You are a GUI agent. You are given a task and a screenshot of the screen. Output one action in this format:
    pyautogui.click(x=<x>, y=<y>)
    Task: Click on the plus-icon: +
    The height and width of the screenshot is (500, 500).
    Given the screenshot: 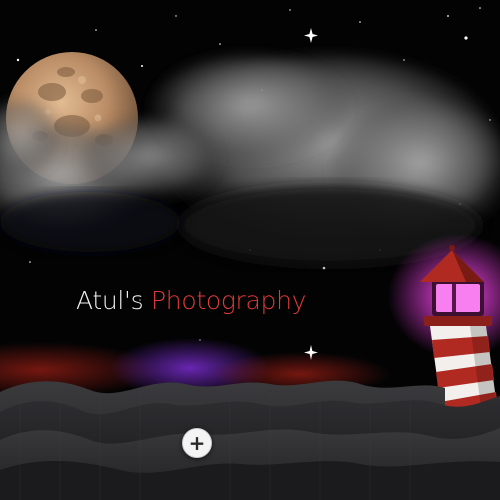 What is the action you would take?
    pyautogui.click(x=197, y=443)
    